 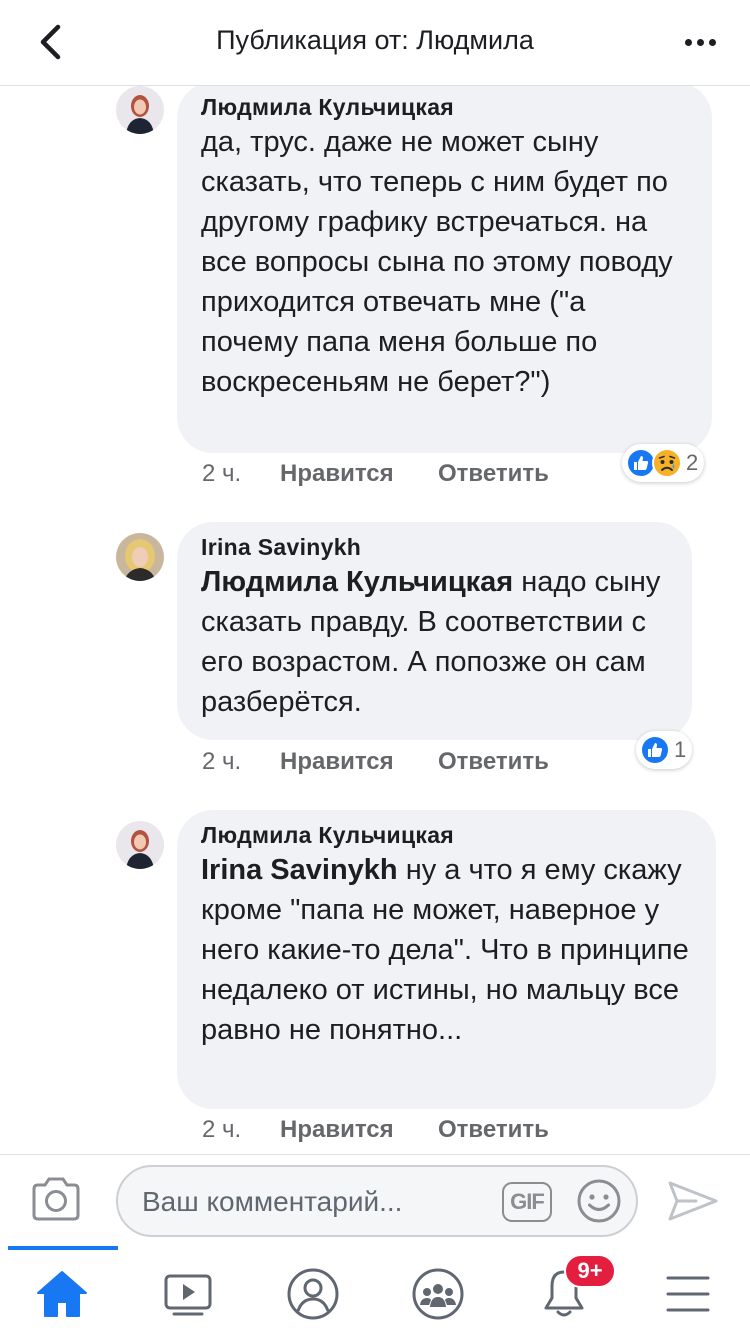 I want to click on camera-icon, so click(x=56, y=1199).